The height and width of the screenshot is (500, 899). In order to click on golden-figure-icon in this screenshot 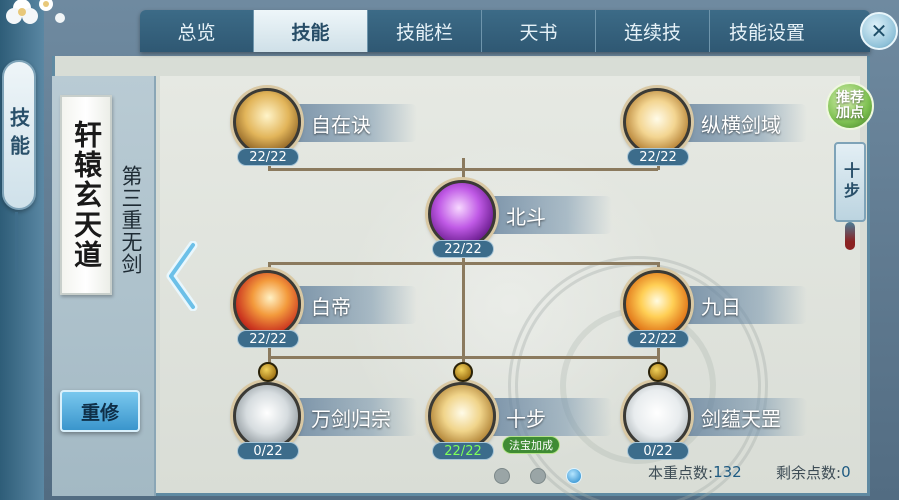, I will do `click(267, 122)`.